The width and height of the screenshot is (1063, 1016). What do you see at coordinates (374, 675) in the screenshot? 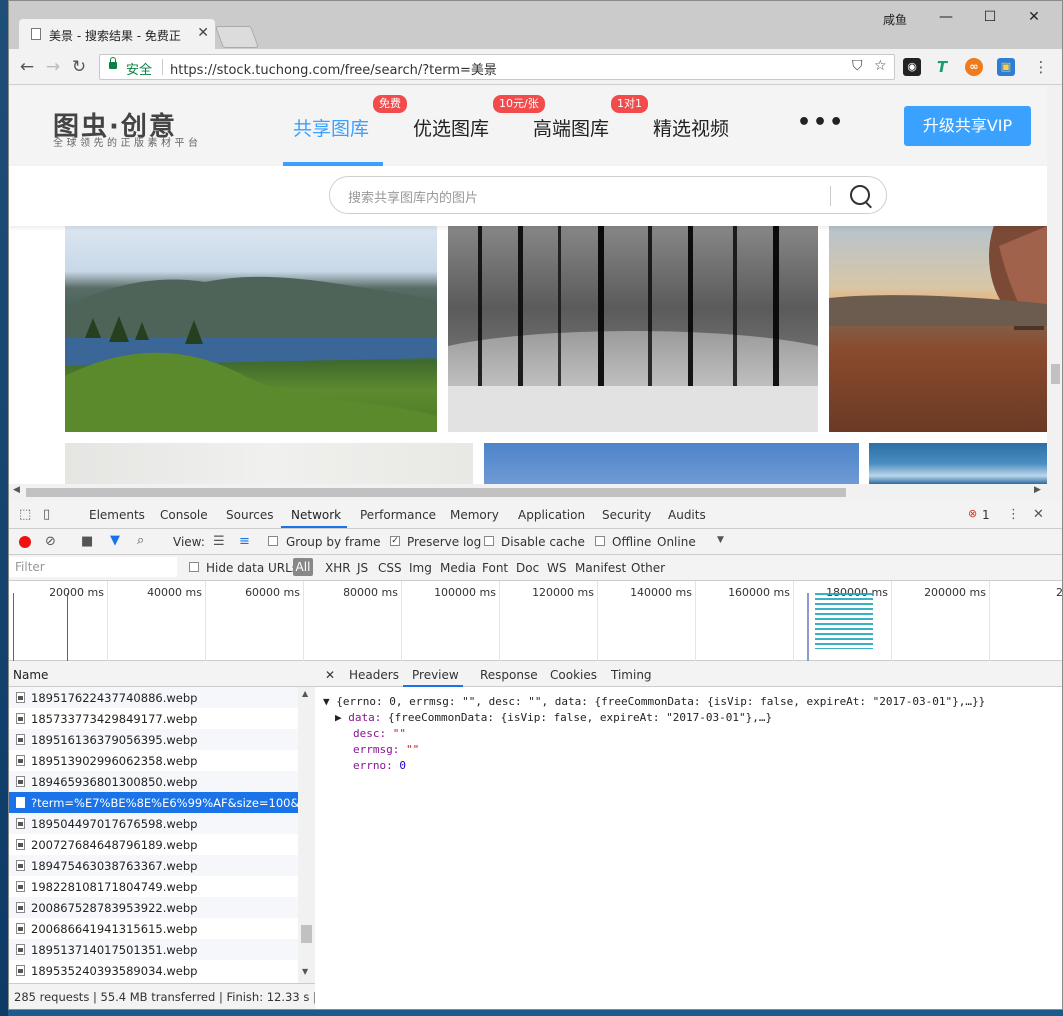
I see `detail-tab-headers: Headers` at bounding box center [374, 675].